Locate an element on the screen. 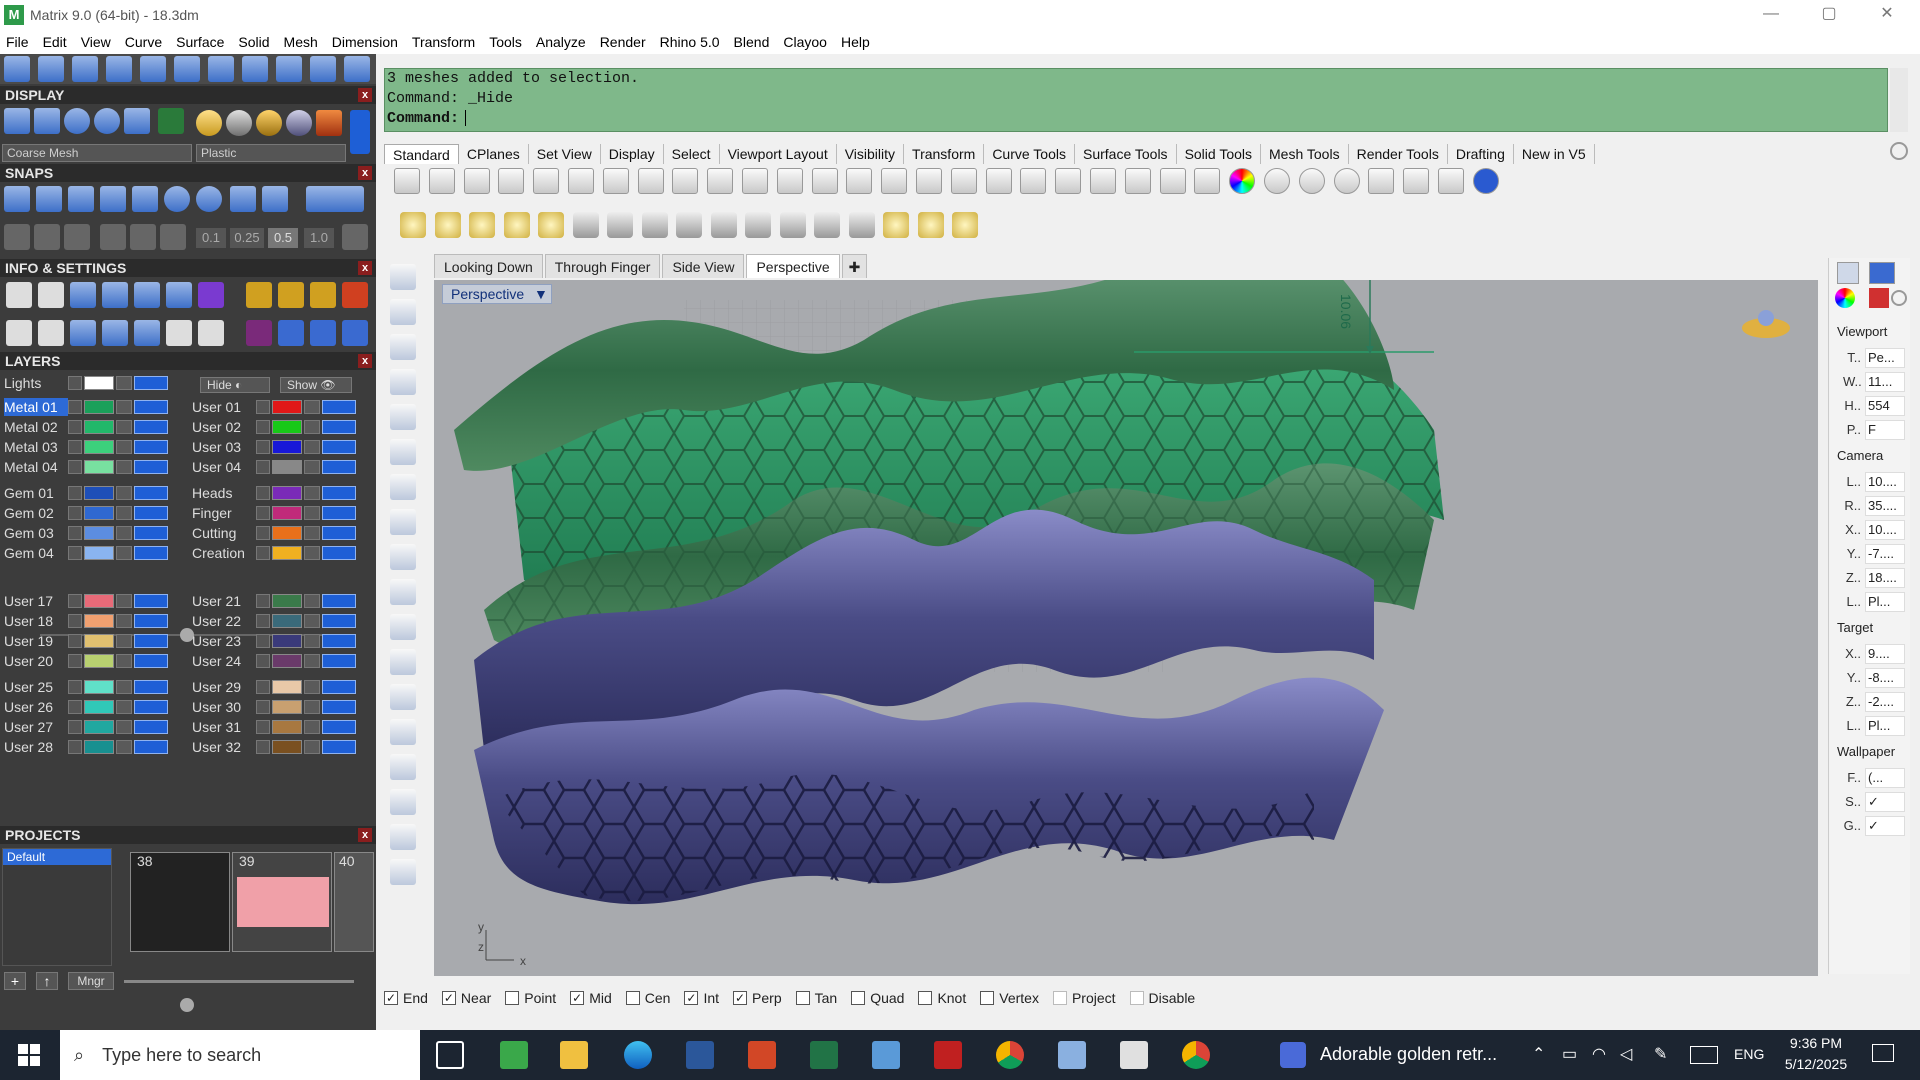 The width and height of the screenshot is (1920, 1080). battery-icon: ▭ is located at coordinates (1569, 1054).